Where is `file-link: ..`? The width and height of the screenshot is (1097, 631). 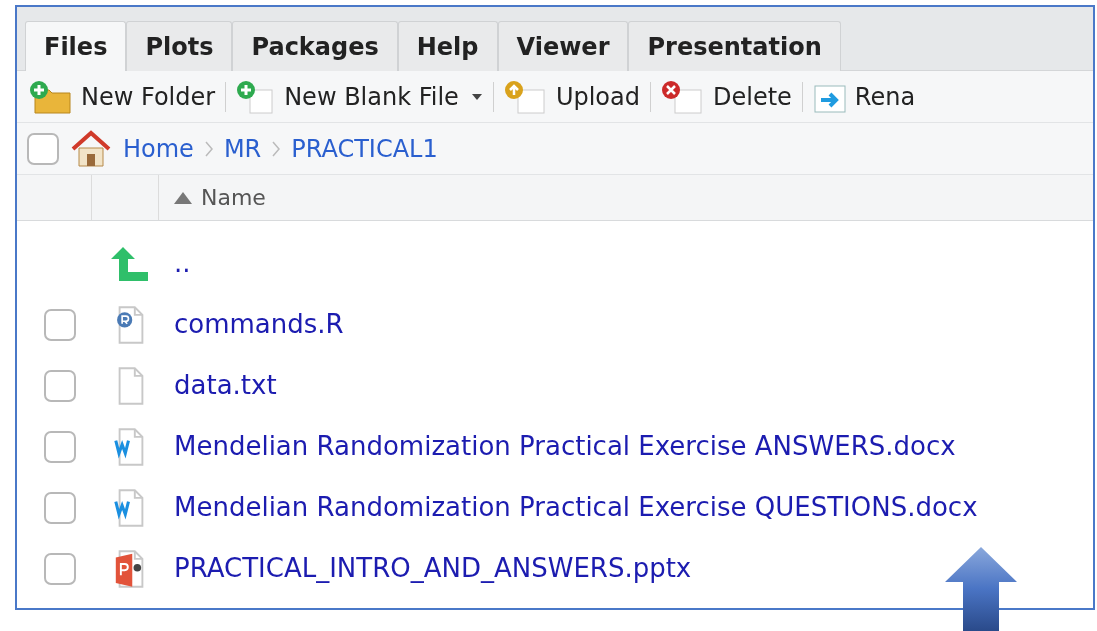 file-link: .. is located at coordinates (180, 263).